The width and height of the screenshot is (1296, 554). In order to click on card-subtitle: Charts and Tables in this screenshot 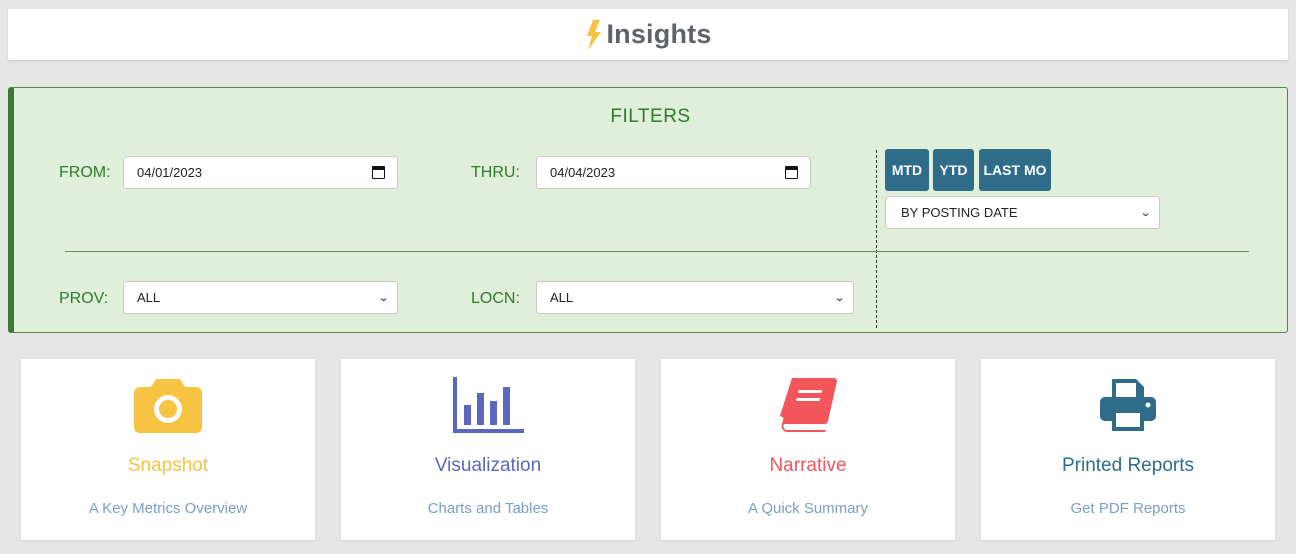, I will do `click(488, 508)`.